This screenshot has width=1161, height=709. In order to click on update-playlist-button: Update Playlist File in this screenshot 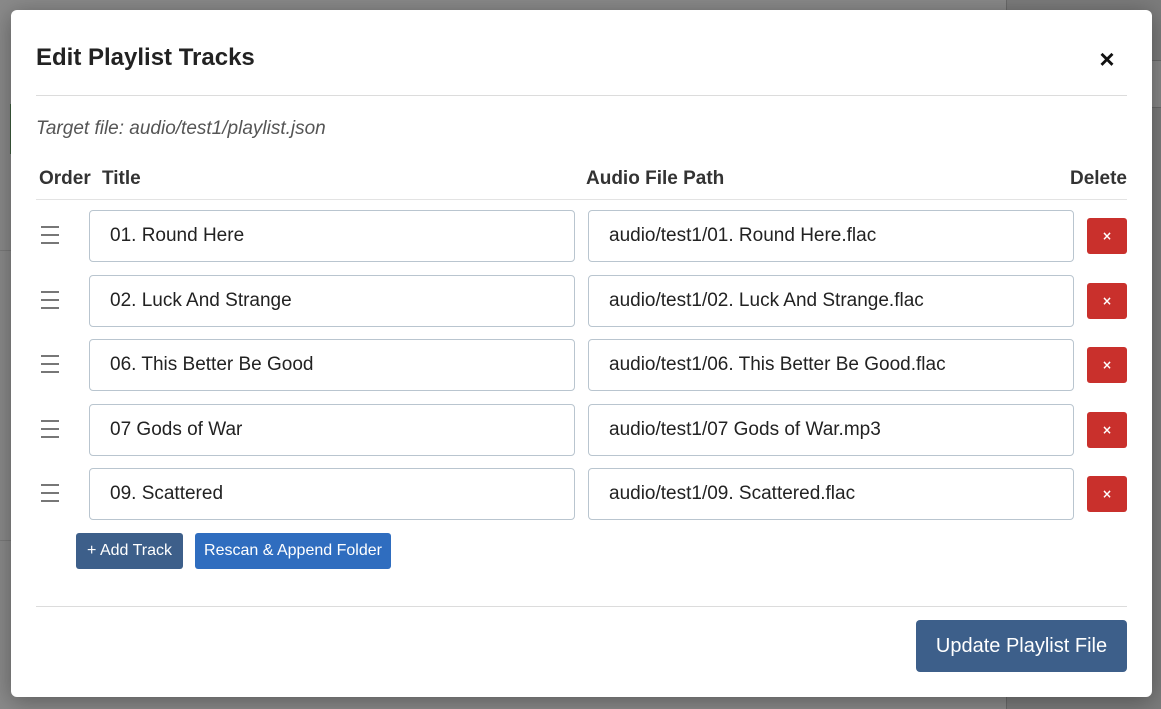, I will do `click(1021, 646)`.